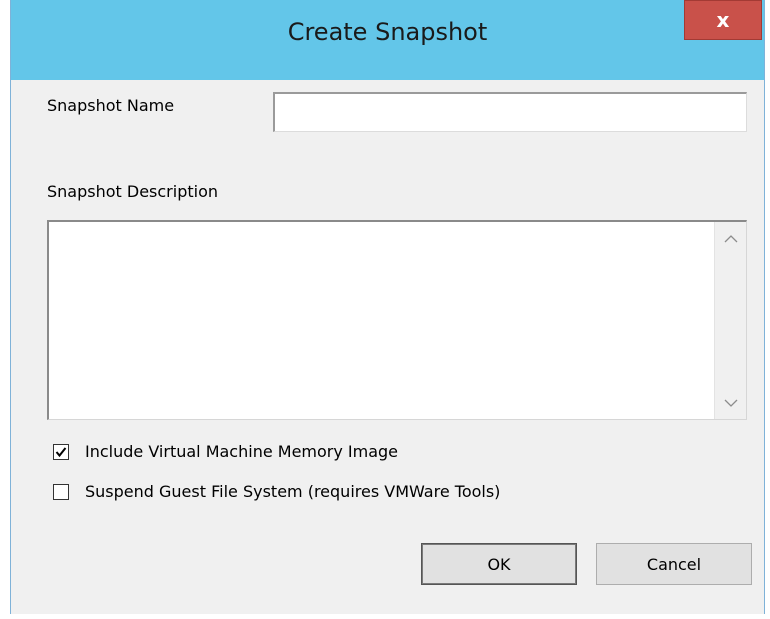  I want to click on close-button: x, so click(723, 20).